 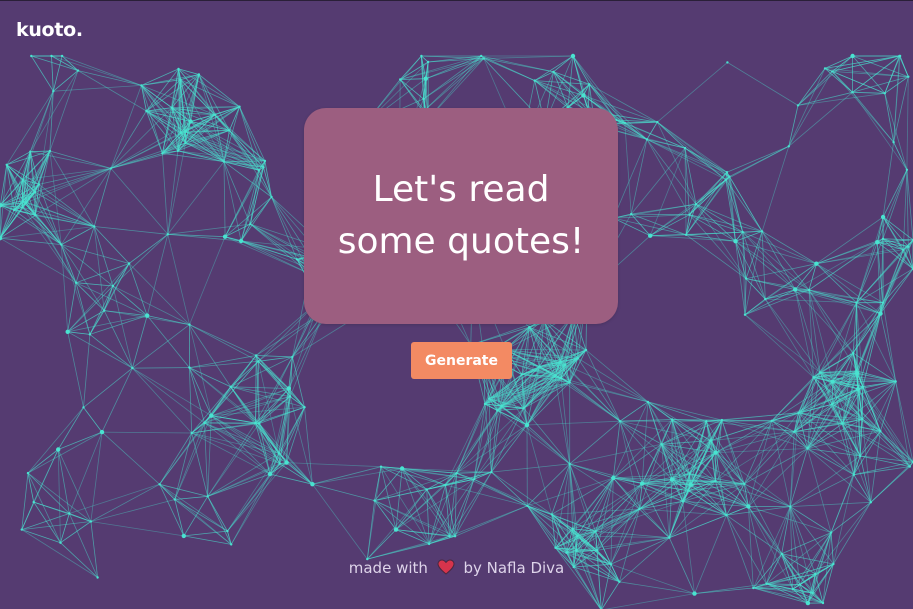 What do you see at coordinates (49, 30) in the screenshot?
I see `brand-logo: kuoto.` at bounding box center [49, 30].